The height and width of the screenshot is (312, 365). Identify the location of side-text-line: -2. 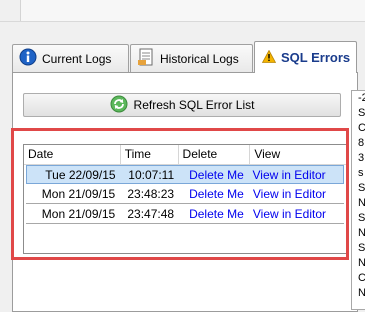
(361, 98).